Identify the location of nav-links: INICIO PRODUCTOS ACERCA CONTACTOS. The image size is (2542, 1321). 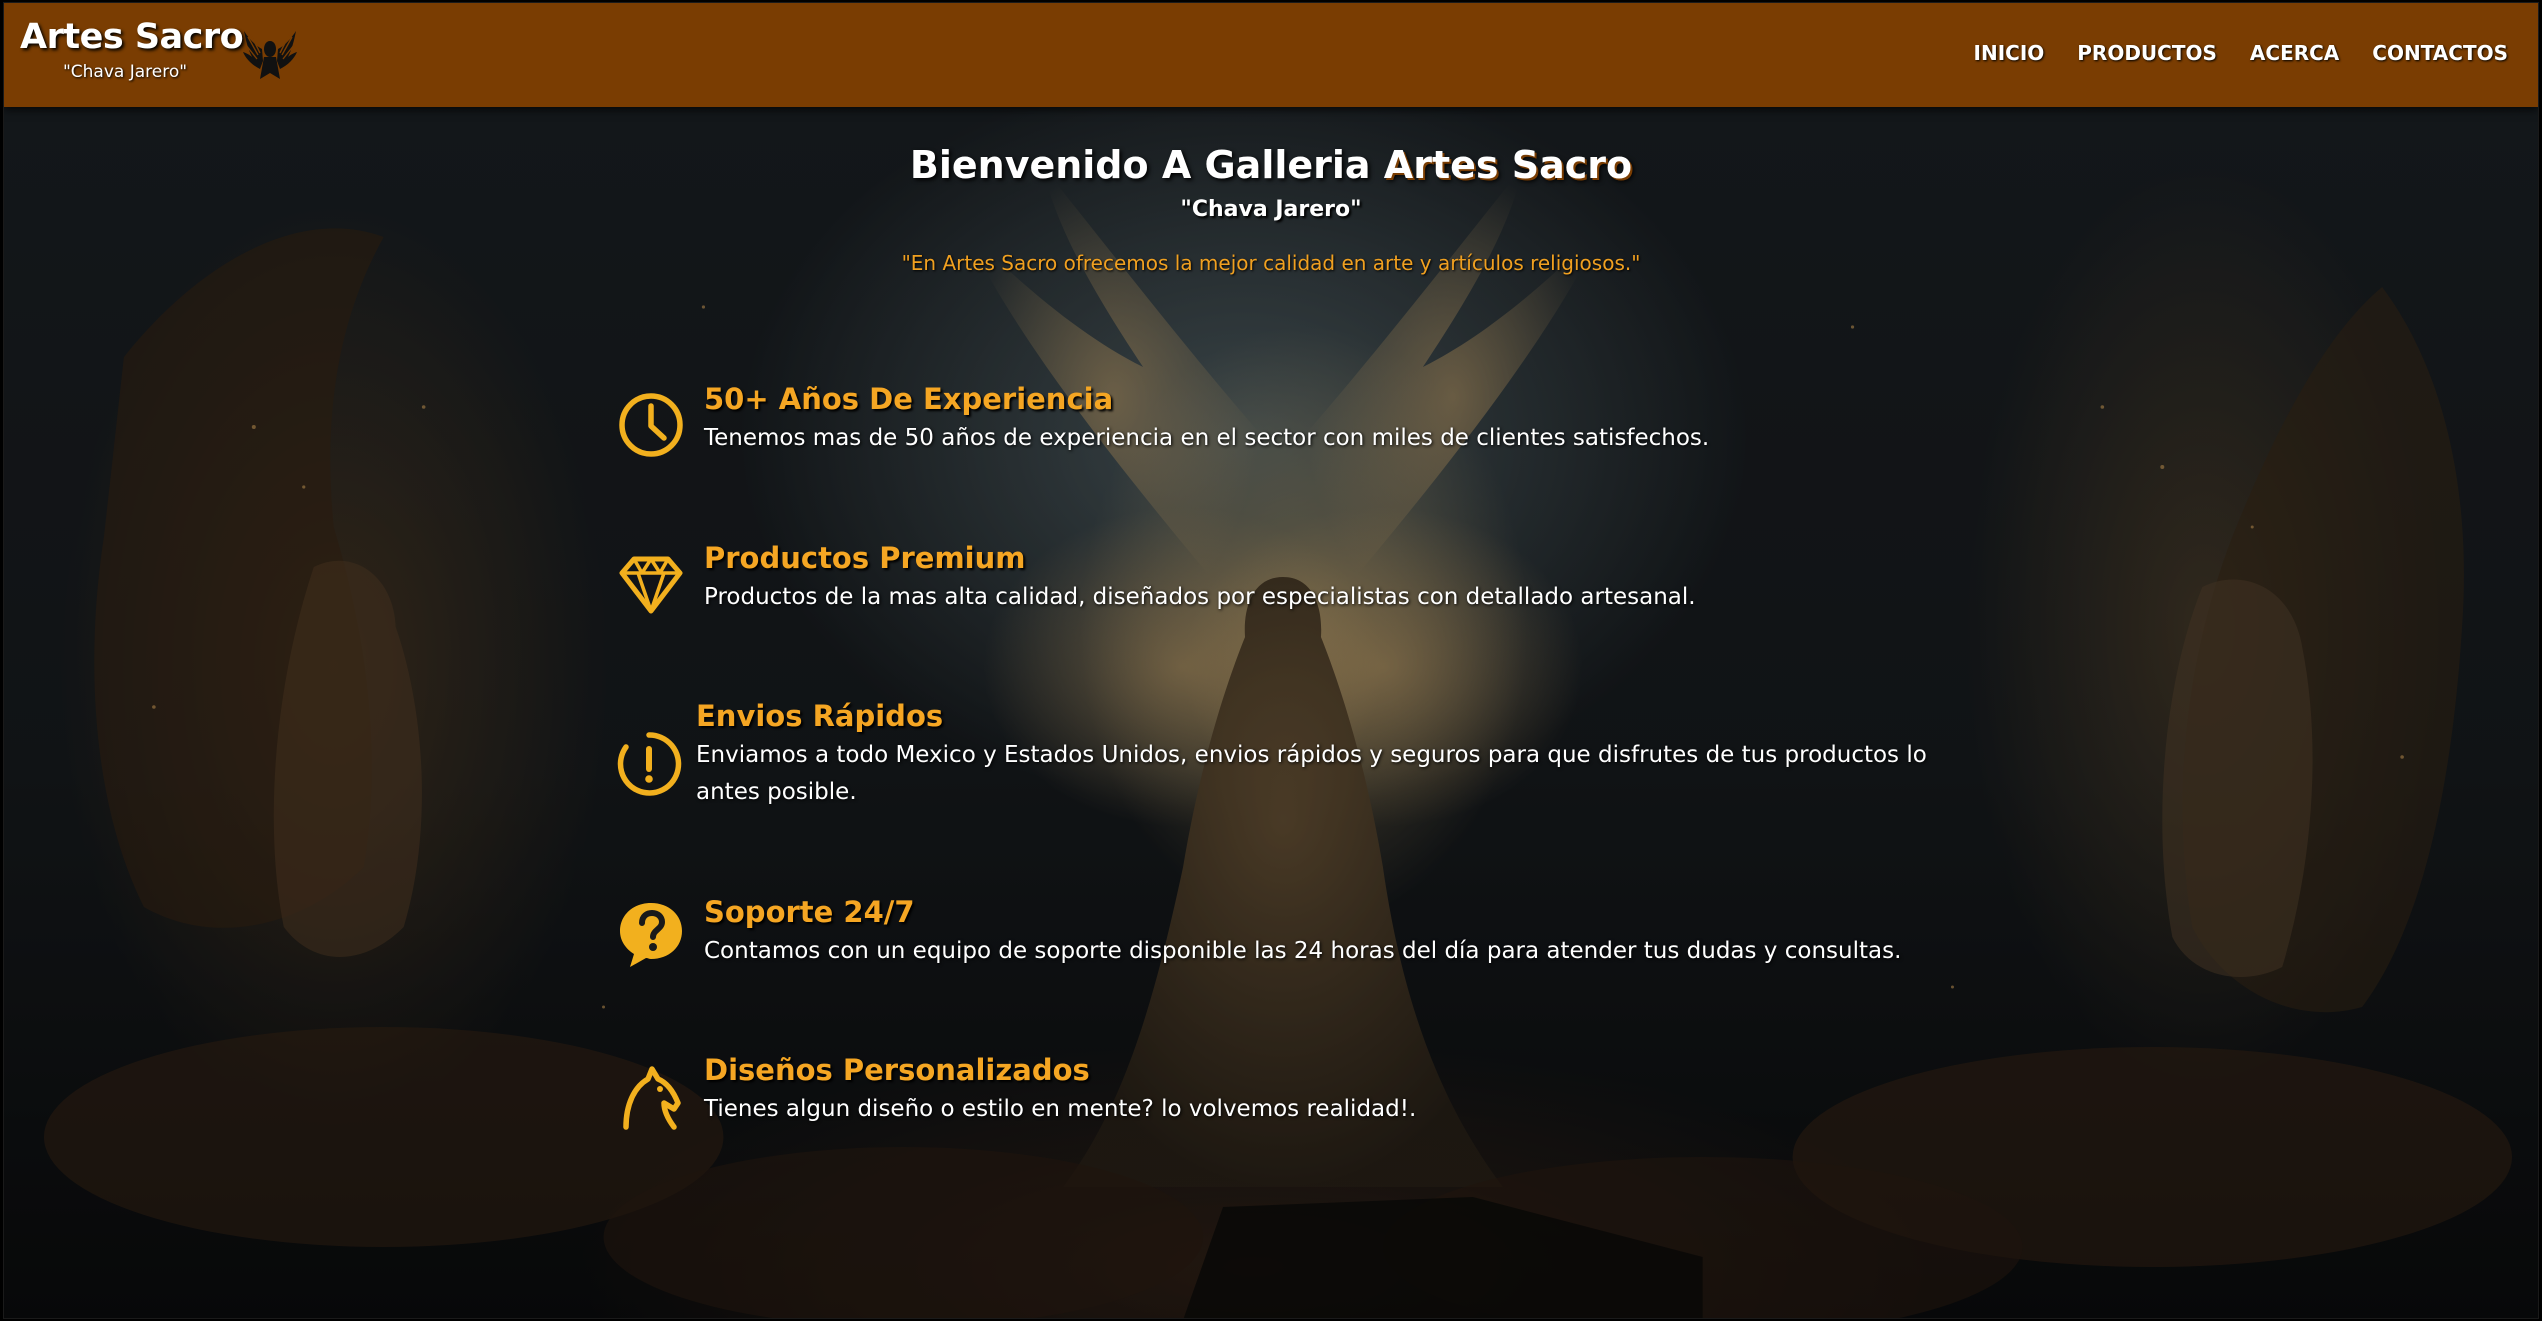
(2241, 53).